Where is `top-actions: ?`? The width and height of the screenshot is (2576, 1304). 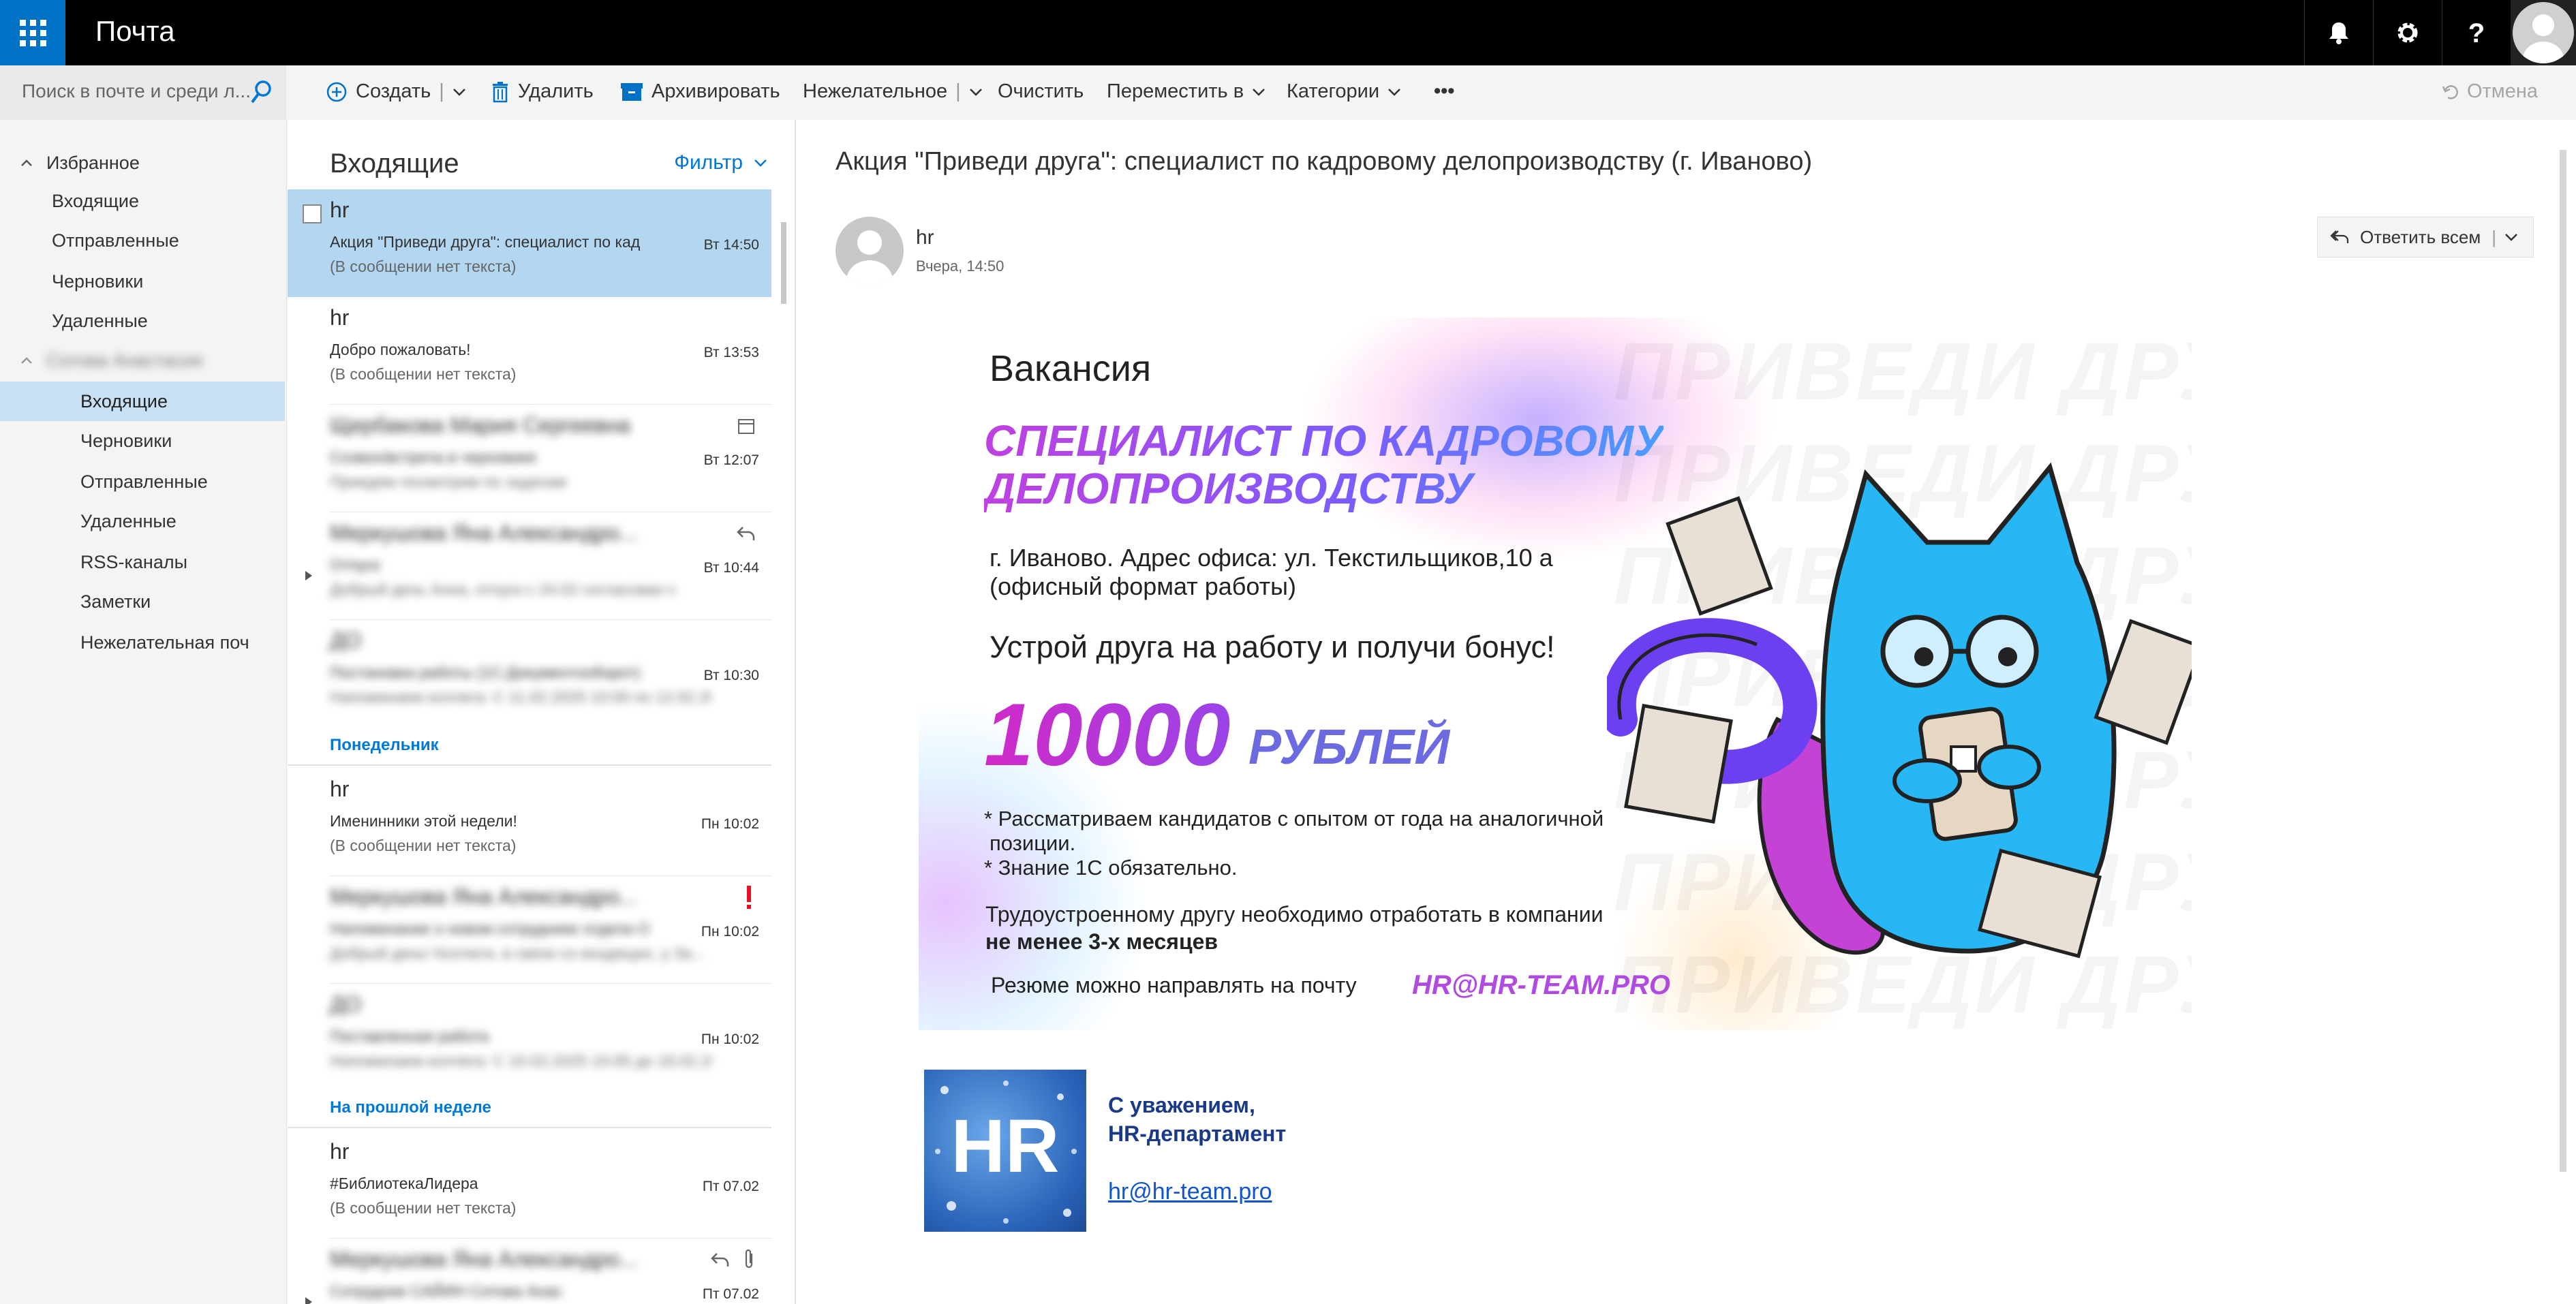 top-actions: ? is located at coordinates (2440, 32).